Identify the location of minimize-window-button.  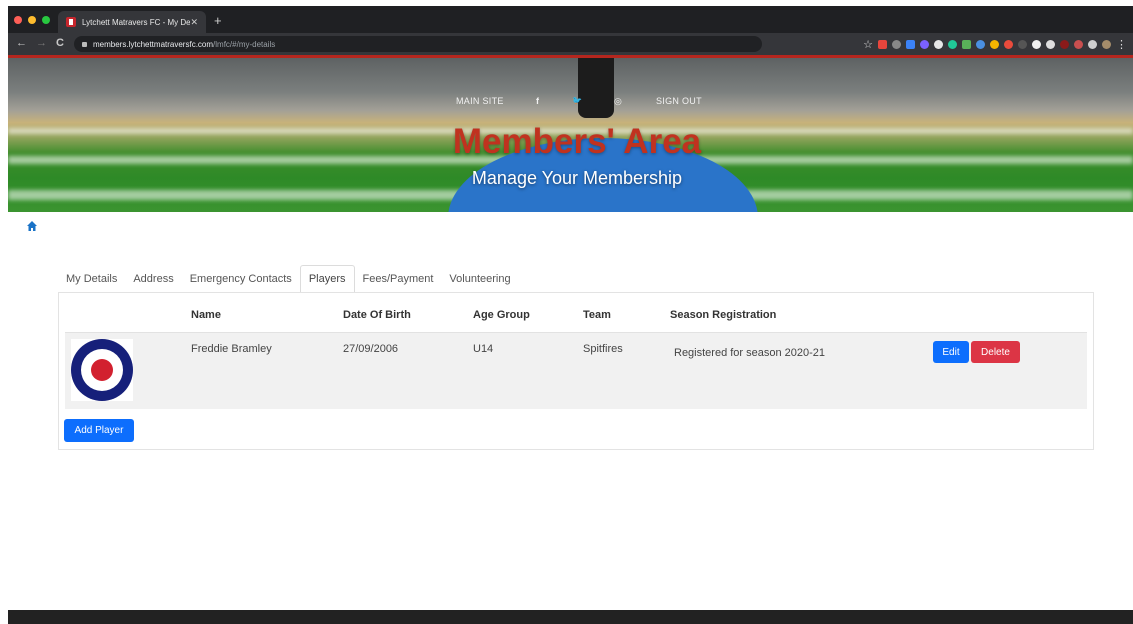
(32, 20).